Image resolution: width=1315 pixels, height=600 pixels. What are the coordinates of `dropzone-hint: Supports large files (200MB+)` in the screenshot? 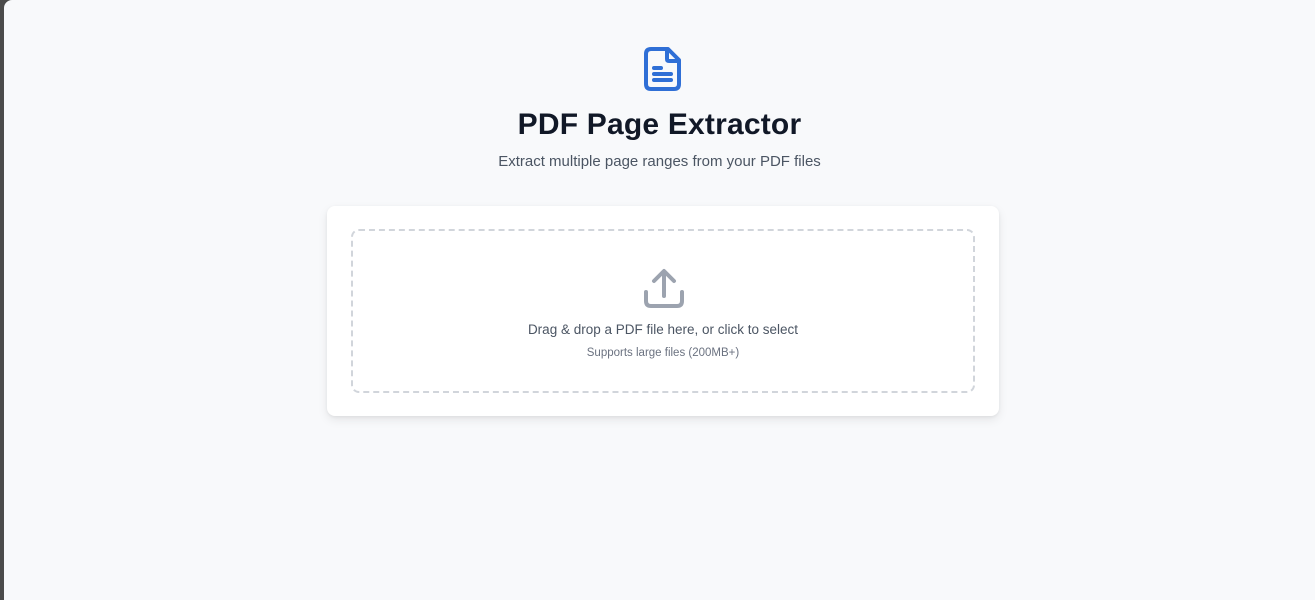 It's located at (663, 353).